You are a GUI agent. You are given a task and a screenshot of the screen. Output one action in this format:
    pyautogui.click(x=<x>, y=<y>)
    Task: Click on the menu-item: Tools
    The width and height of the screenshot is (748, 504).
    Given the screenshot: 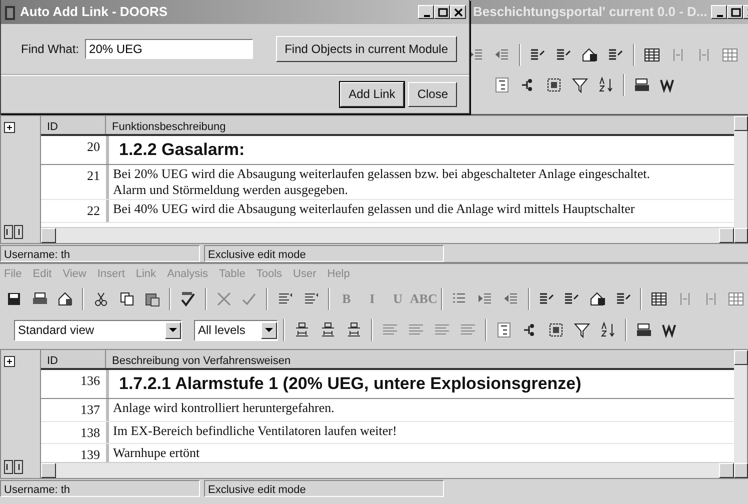 What is the action you would take?
    pyautogui.click(x=269, y=274)
    